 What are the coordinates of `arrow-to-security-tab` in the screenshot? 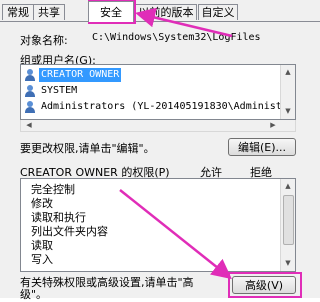 It's located at (184, 22).